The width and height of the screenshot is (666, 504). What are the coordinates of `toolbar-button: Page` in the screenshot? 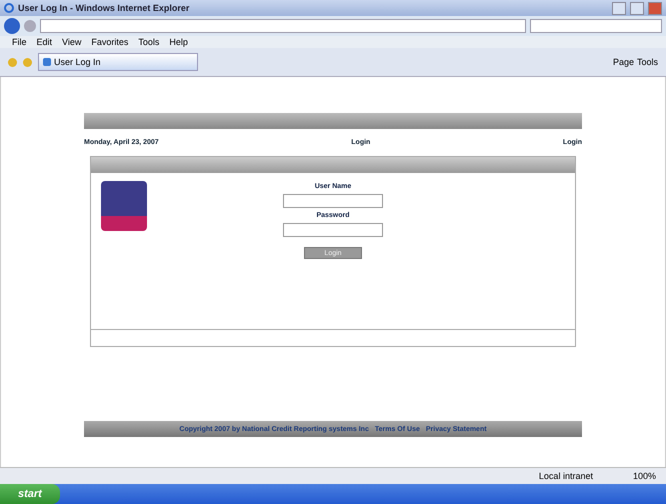 It's located at (623, 62).